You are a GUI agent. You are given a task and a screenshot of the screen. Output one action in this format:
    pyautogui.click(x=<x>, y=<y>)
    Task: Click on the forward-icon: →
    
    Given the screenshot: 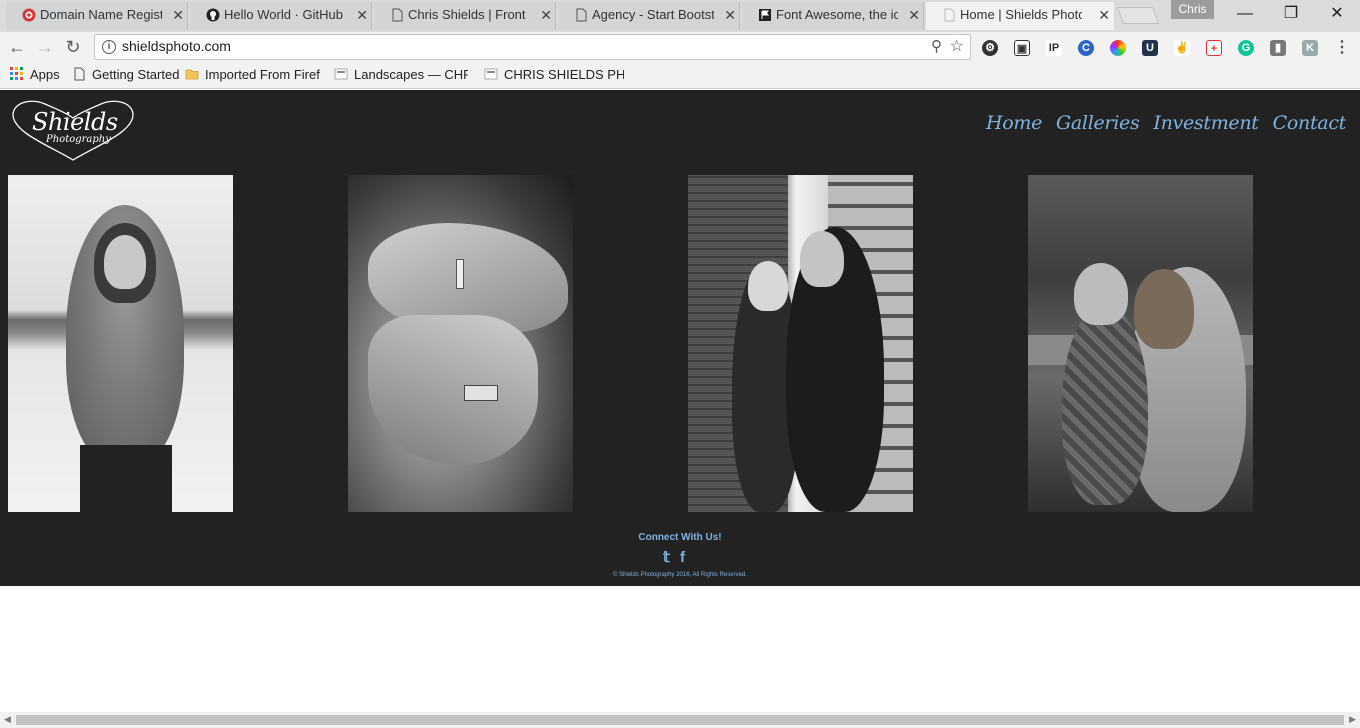 What is the action you would take?
    pyautogui.click(x=45, y=47)
    